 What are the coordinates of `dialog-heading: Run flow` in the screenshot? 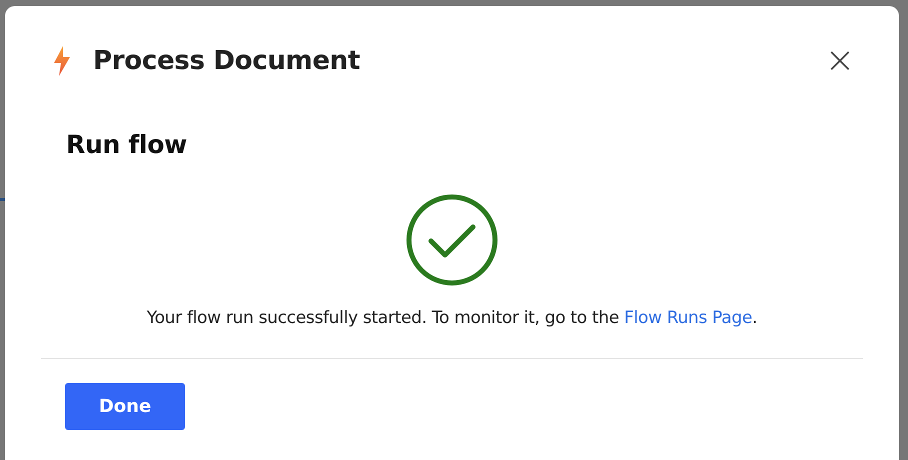 It's located at (127, 144).